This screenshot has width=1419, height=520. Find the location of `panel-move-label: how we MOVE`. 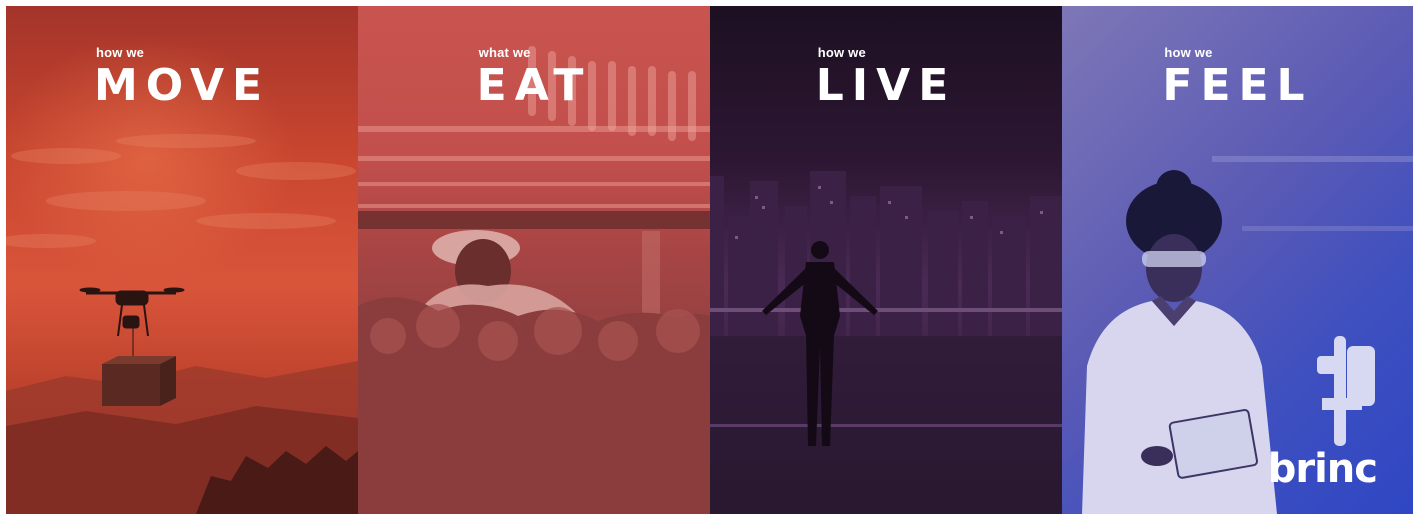

panel-move-label: how we MOVE is located at coordinates (182, 77).